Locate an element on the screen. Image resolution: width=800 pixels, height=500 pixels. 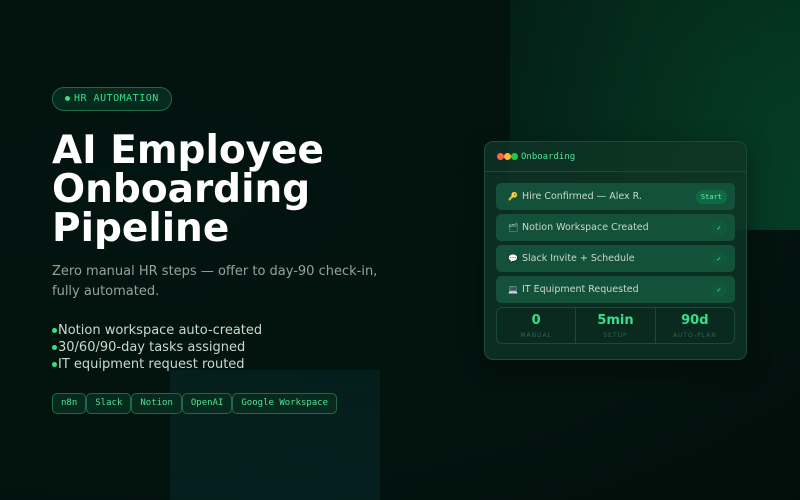
stat-value: 0 is located at coordinates (536, 320).